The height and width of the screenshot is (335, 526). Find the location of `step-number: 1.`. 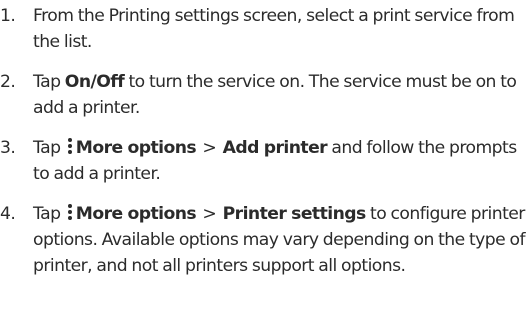

step-number: 1. is located at coordinates (8, 16).